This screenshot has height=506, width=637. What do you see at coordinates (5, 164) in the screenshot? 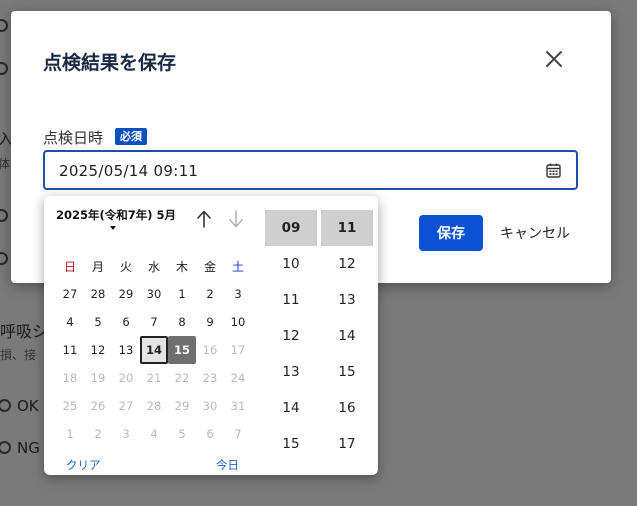
I see `bg-text-fragment: 体` at bounding box center [5, 164].